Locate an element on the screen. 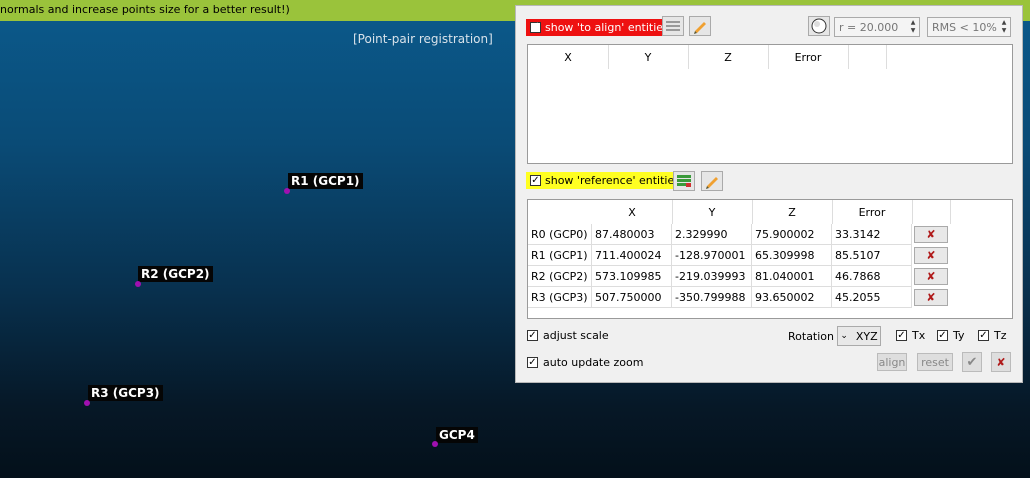  cell-x: 573.109985 is located at coordinates (632, 276).